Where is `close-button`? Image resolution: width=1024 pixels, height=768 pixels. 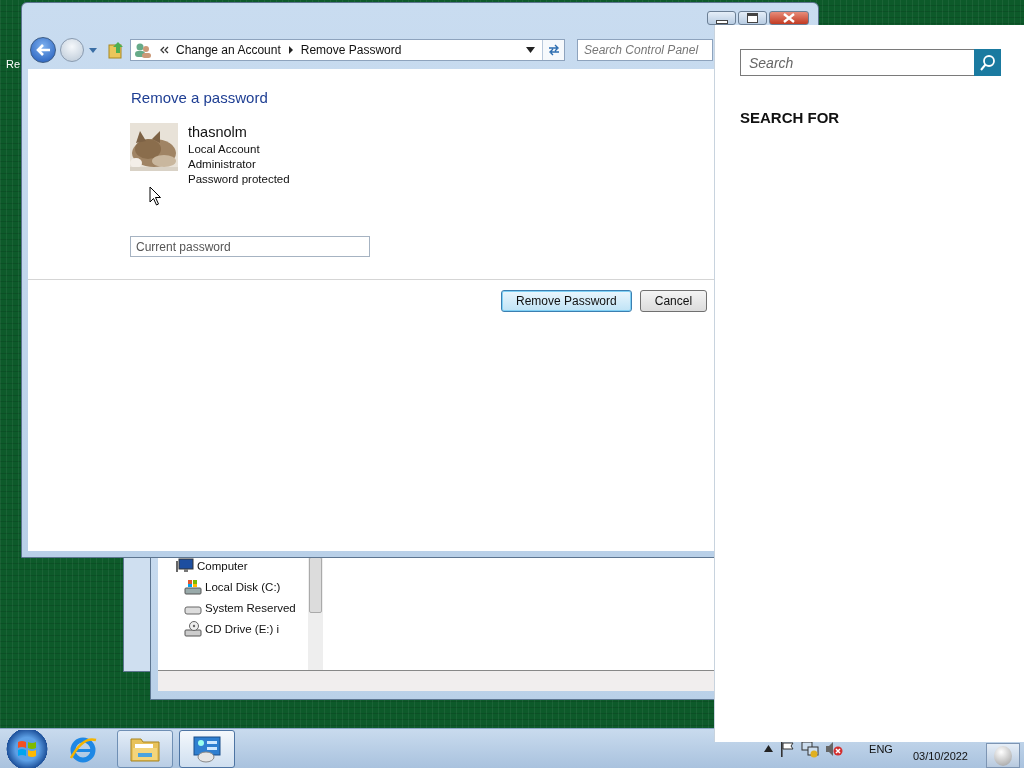 close-button is located at coordinates (789, 18).